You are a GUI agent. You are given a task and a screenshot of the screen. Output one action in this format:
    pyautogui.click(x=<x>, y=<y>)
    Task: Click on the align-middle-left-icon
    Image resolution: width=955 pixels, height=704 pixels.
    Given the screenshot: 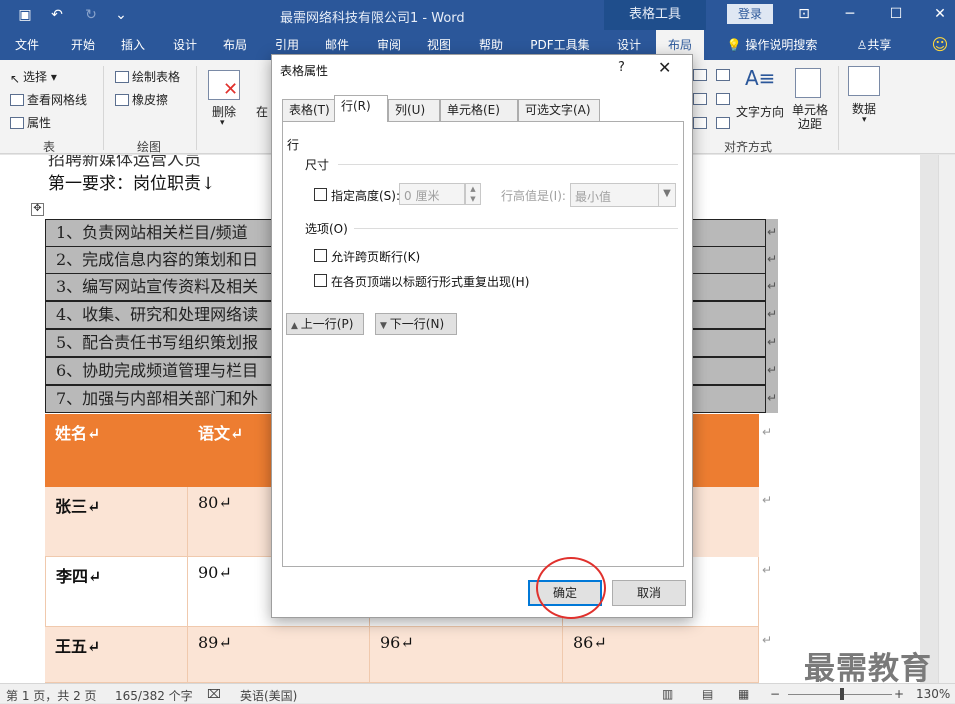 What is the action you would take?
    pyautogui.click(x=701, y=99)
    